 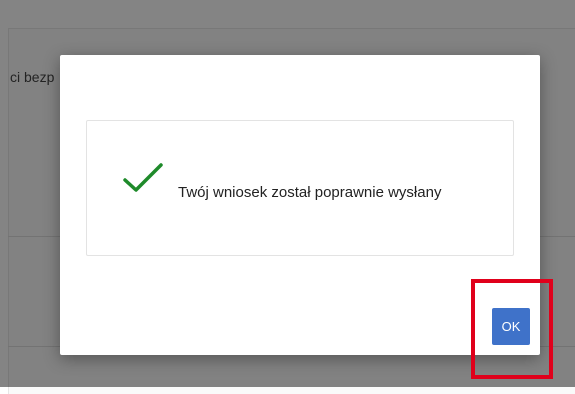 I want to click on highlight-annotation, so click(x=512, y=329).